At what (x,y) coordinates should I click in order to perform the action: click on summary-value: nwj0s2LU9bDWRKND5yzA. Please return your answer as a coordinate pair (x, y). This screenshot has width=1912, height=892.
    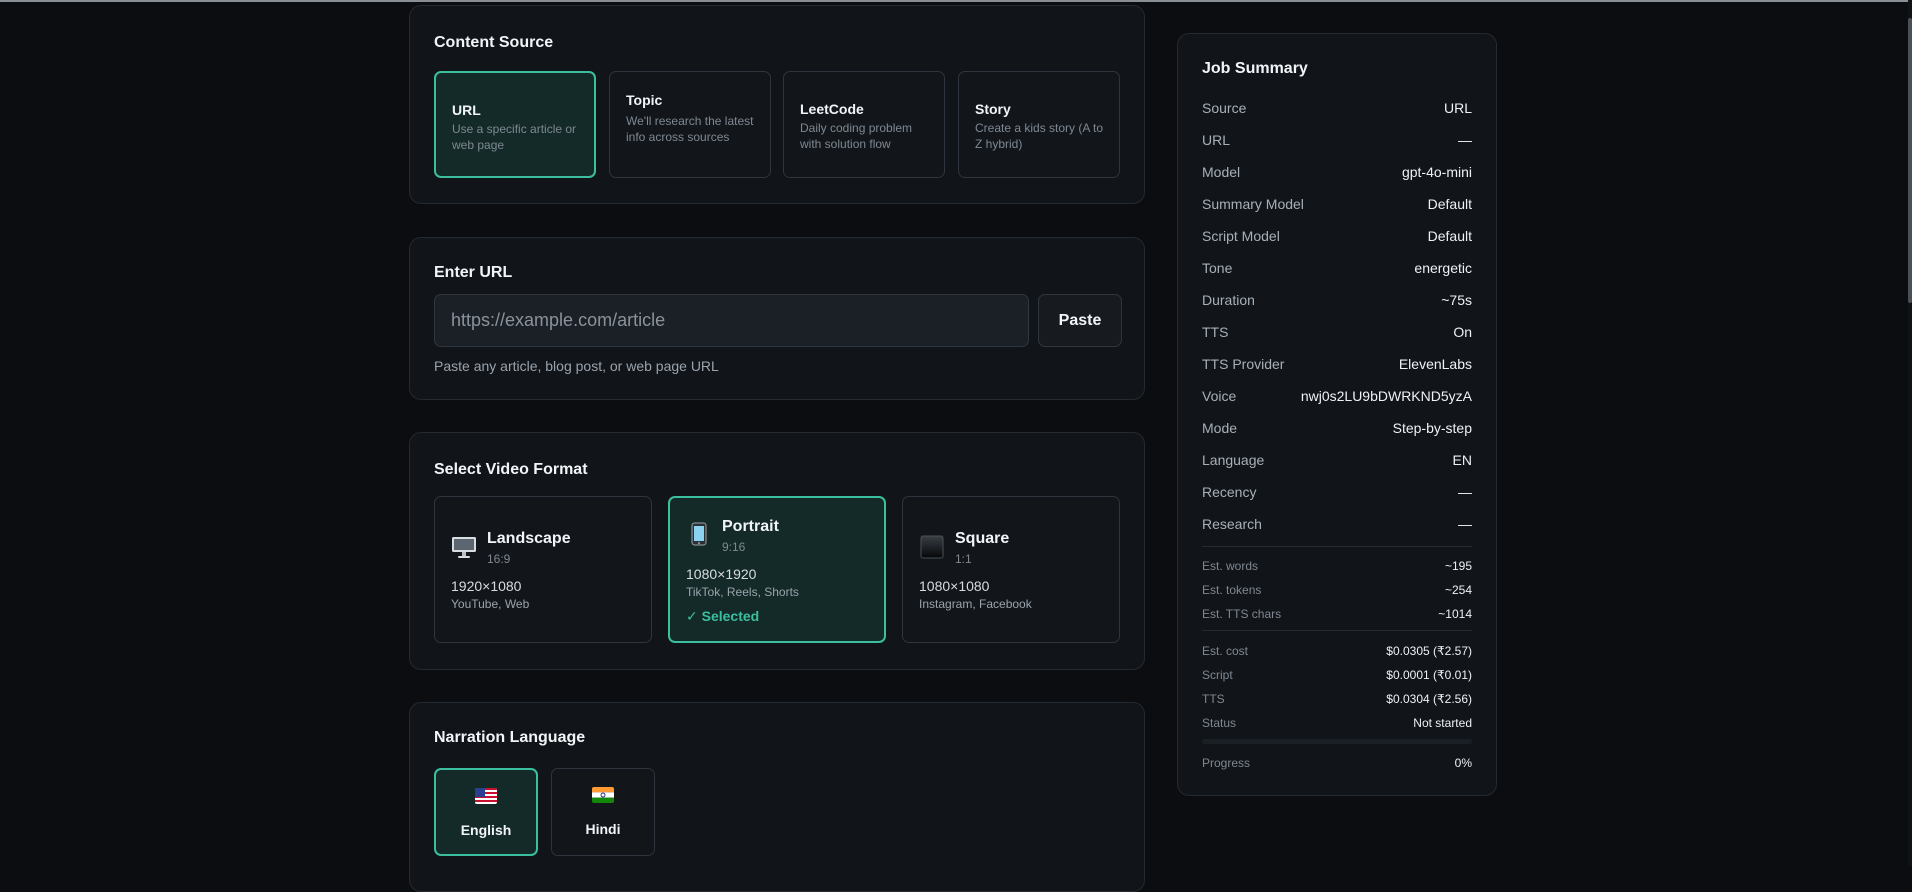
    Looking at the image, I should click on (1386, 396).